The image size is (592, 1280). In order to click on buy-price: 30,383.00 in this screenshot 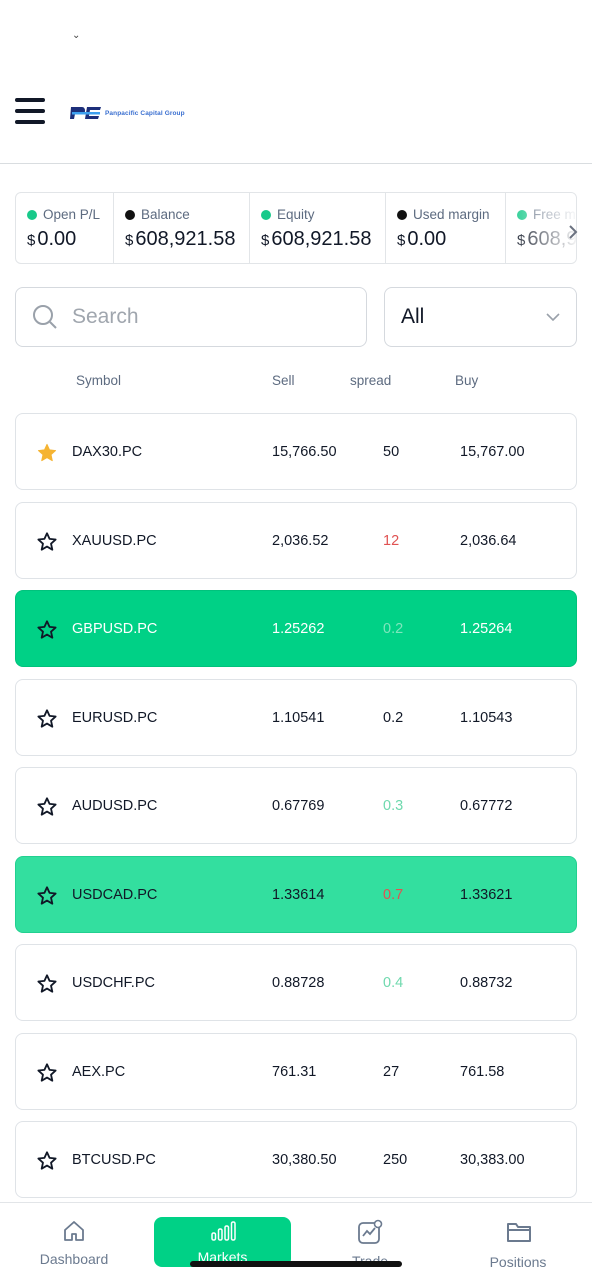, I will do `click(492, 1160)`.